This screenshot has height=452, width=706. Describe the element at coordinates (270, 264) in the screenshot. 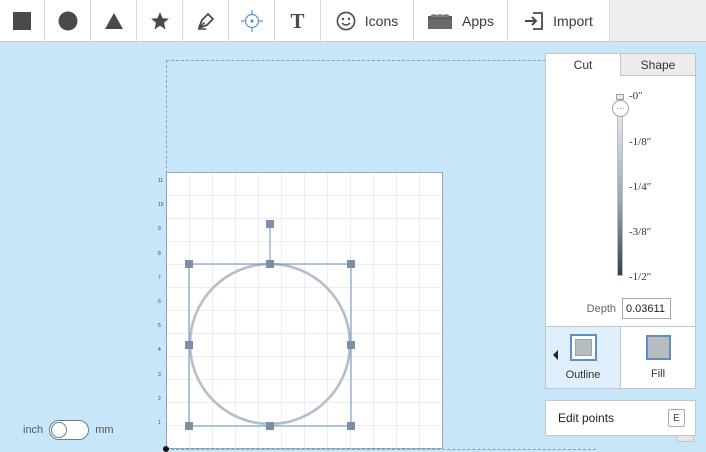

I see `resize-handle-top` at that location.